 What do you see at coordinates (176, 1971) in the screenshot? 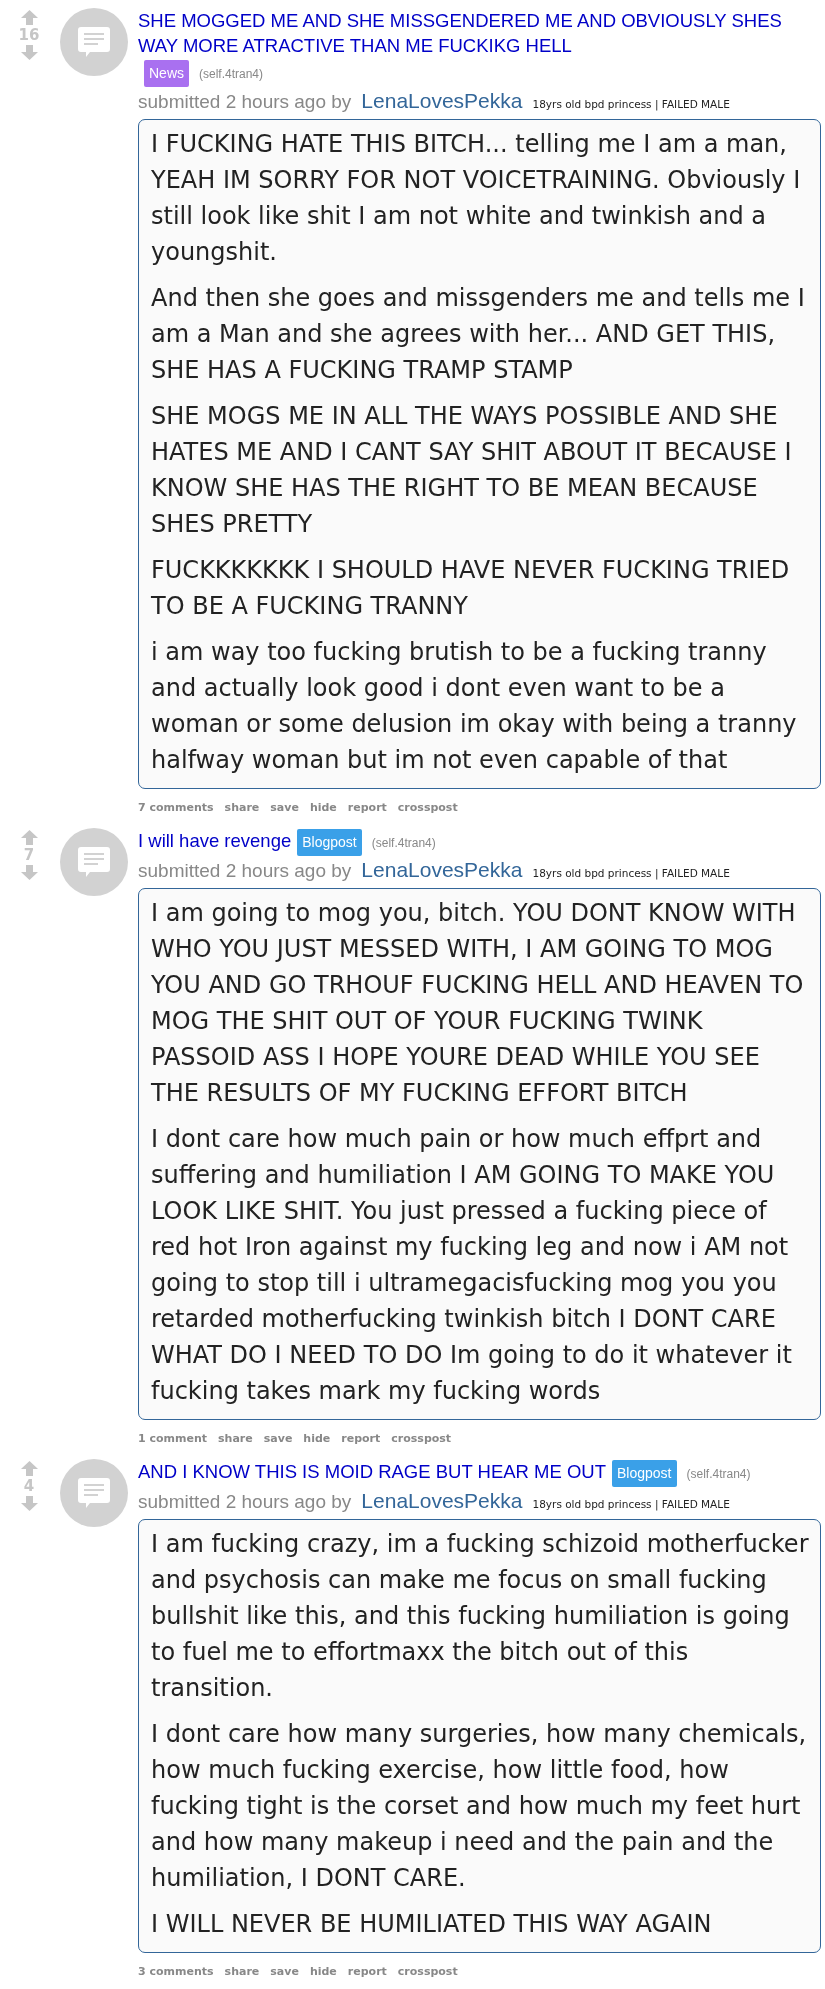
I see `post-action-link: 3 comments` at bounding box center [176, 1971].